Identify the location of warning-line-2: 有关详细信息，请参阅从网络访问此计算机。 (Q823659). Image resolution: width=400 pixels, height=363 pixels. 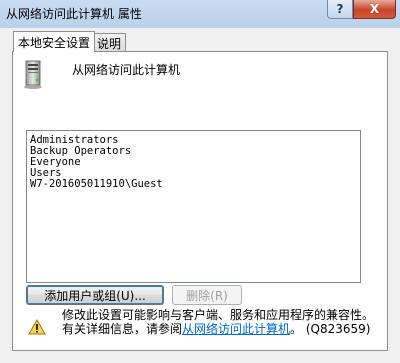
(216, 329).